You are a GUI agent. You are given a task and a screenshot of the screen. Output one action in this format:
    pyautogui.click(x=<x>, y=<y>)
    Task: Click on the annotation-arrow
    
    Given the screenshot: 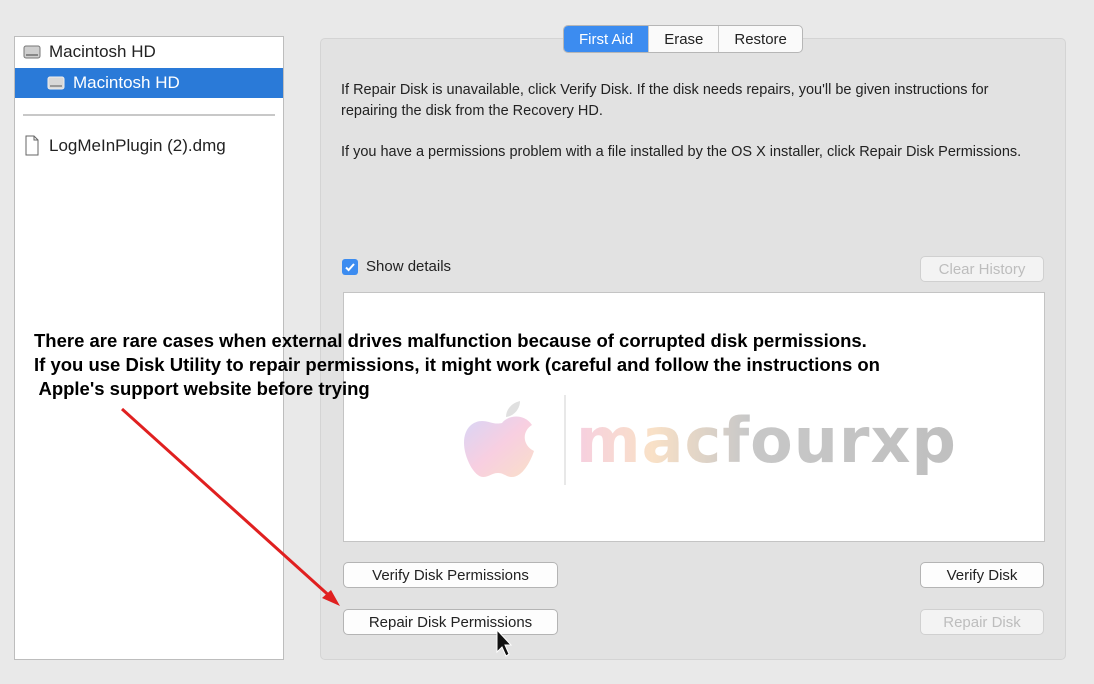 What is the action you would take?
    pyautogui.click(x=316, y=532)
    